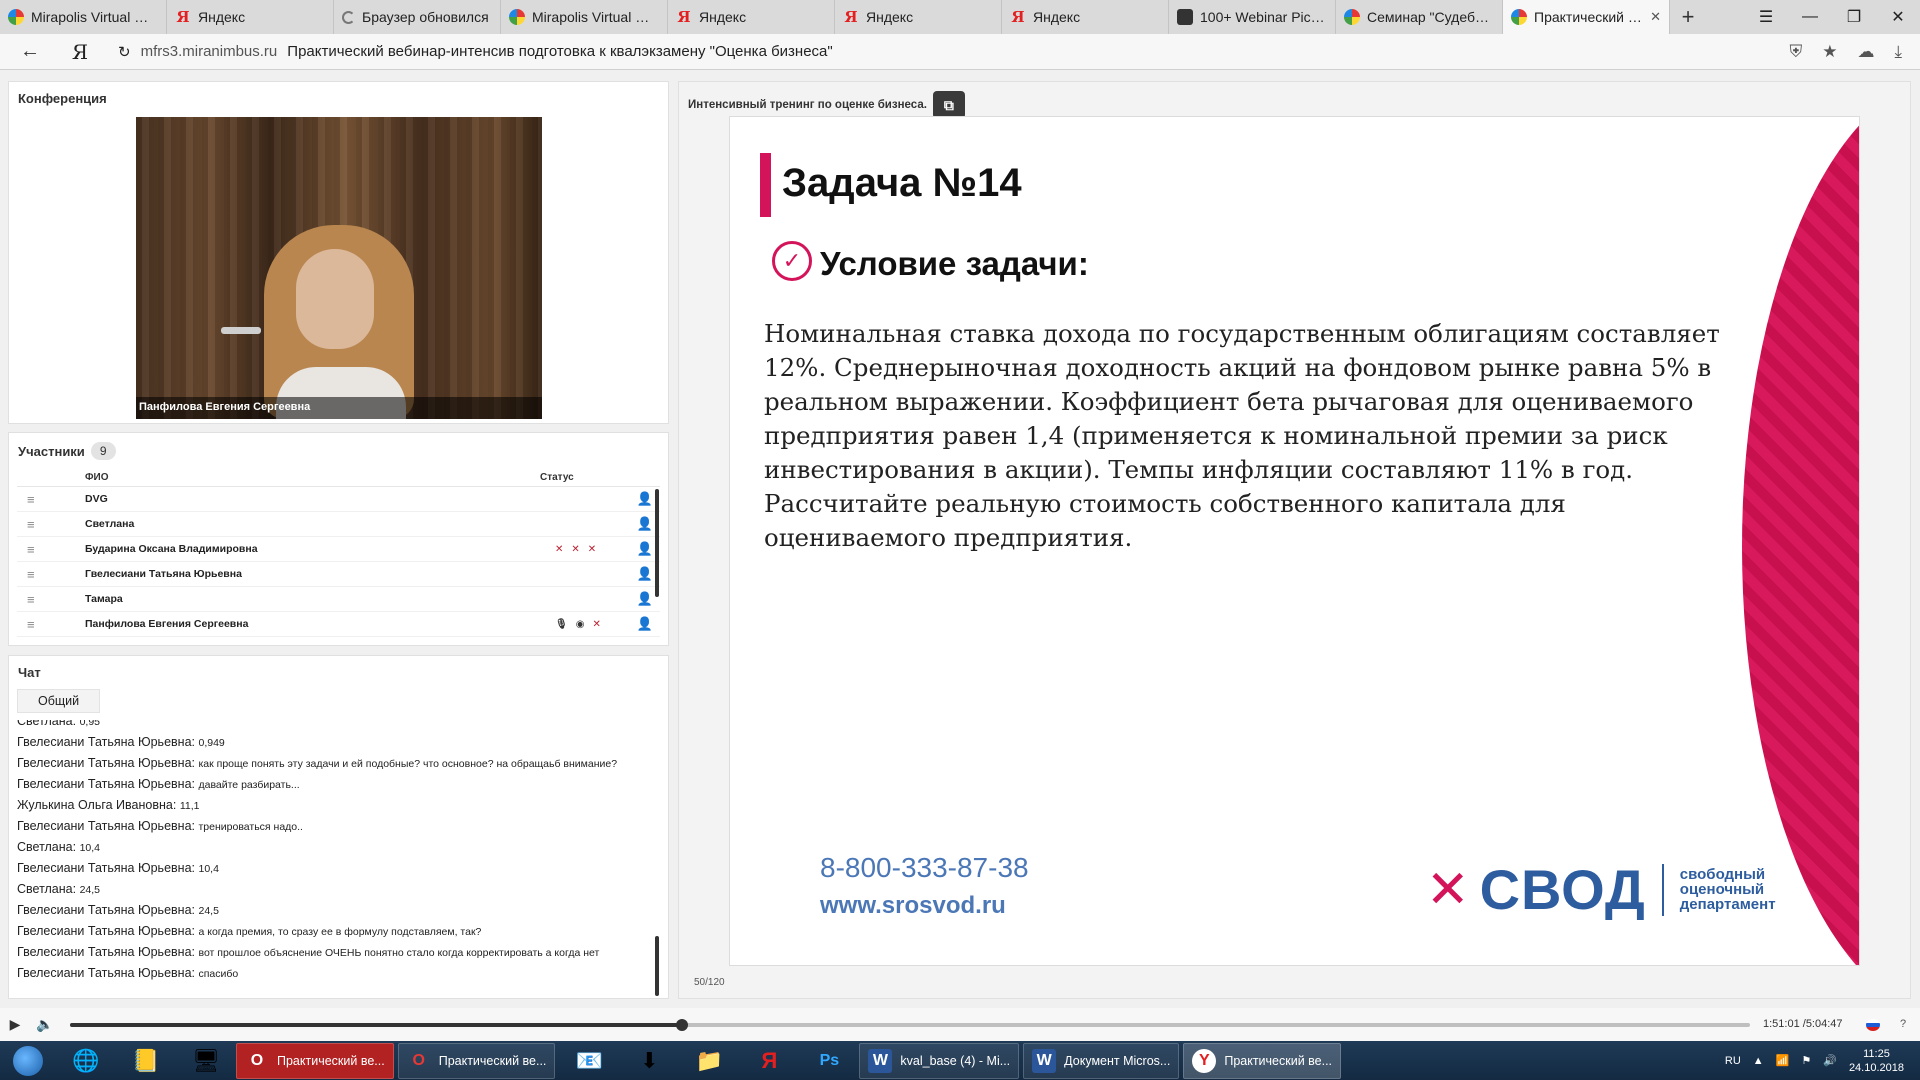 This screenshot has width=1920, height=1080. What do you see at coordinates (1903, 1024) in the screenshot?
I see `help-icon: ?` at bounding box center [1903, 1024].